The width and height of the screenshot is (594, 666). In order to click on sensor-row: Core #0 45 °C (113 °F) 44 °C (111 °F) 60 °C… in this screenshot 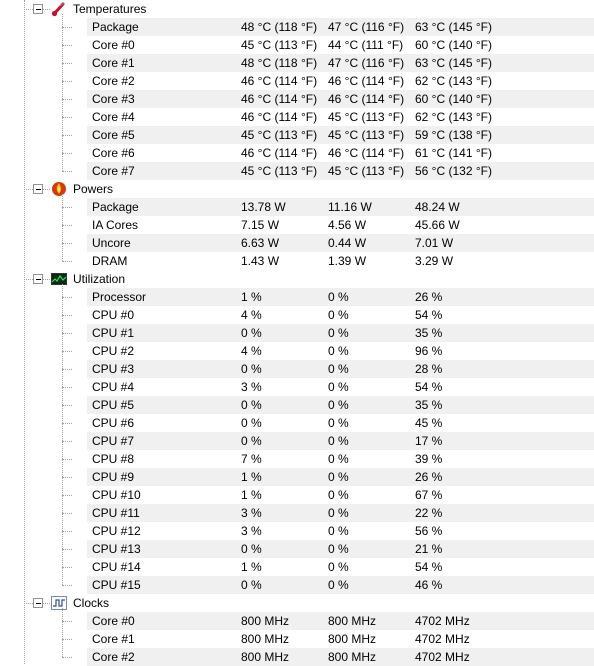, I will do `click(297, 45)`.